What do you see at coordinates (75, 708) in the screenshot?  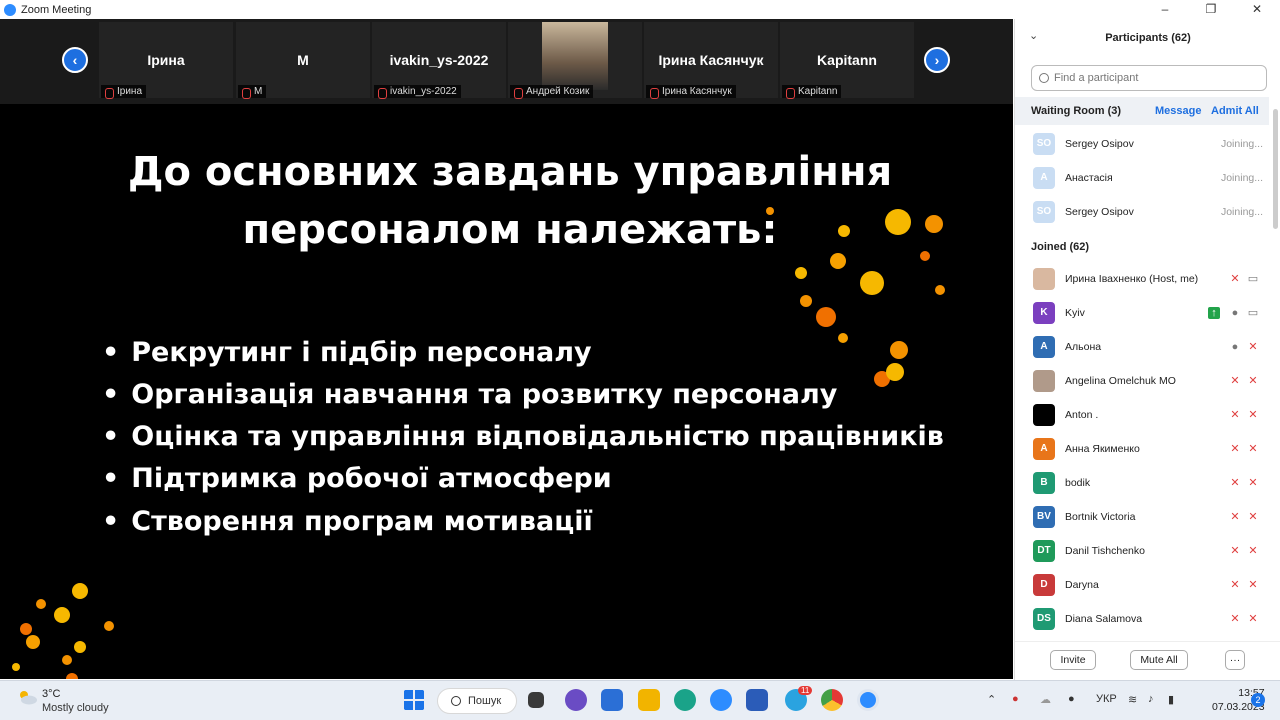 I see `weather-condition: Mostly cloudy` at bounding box center [75, 708].